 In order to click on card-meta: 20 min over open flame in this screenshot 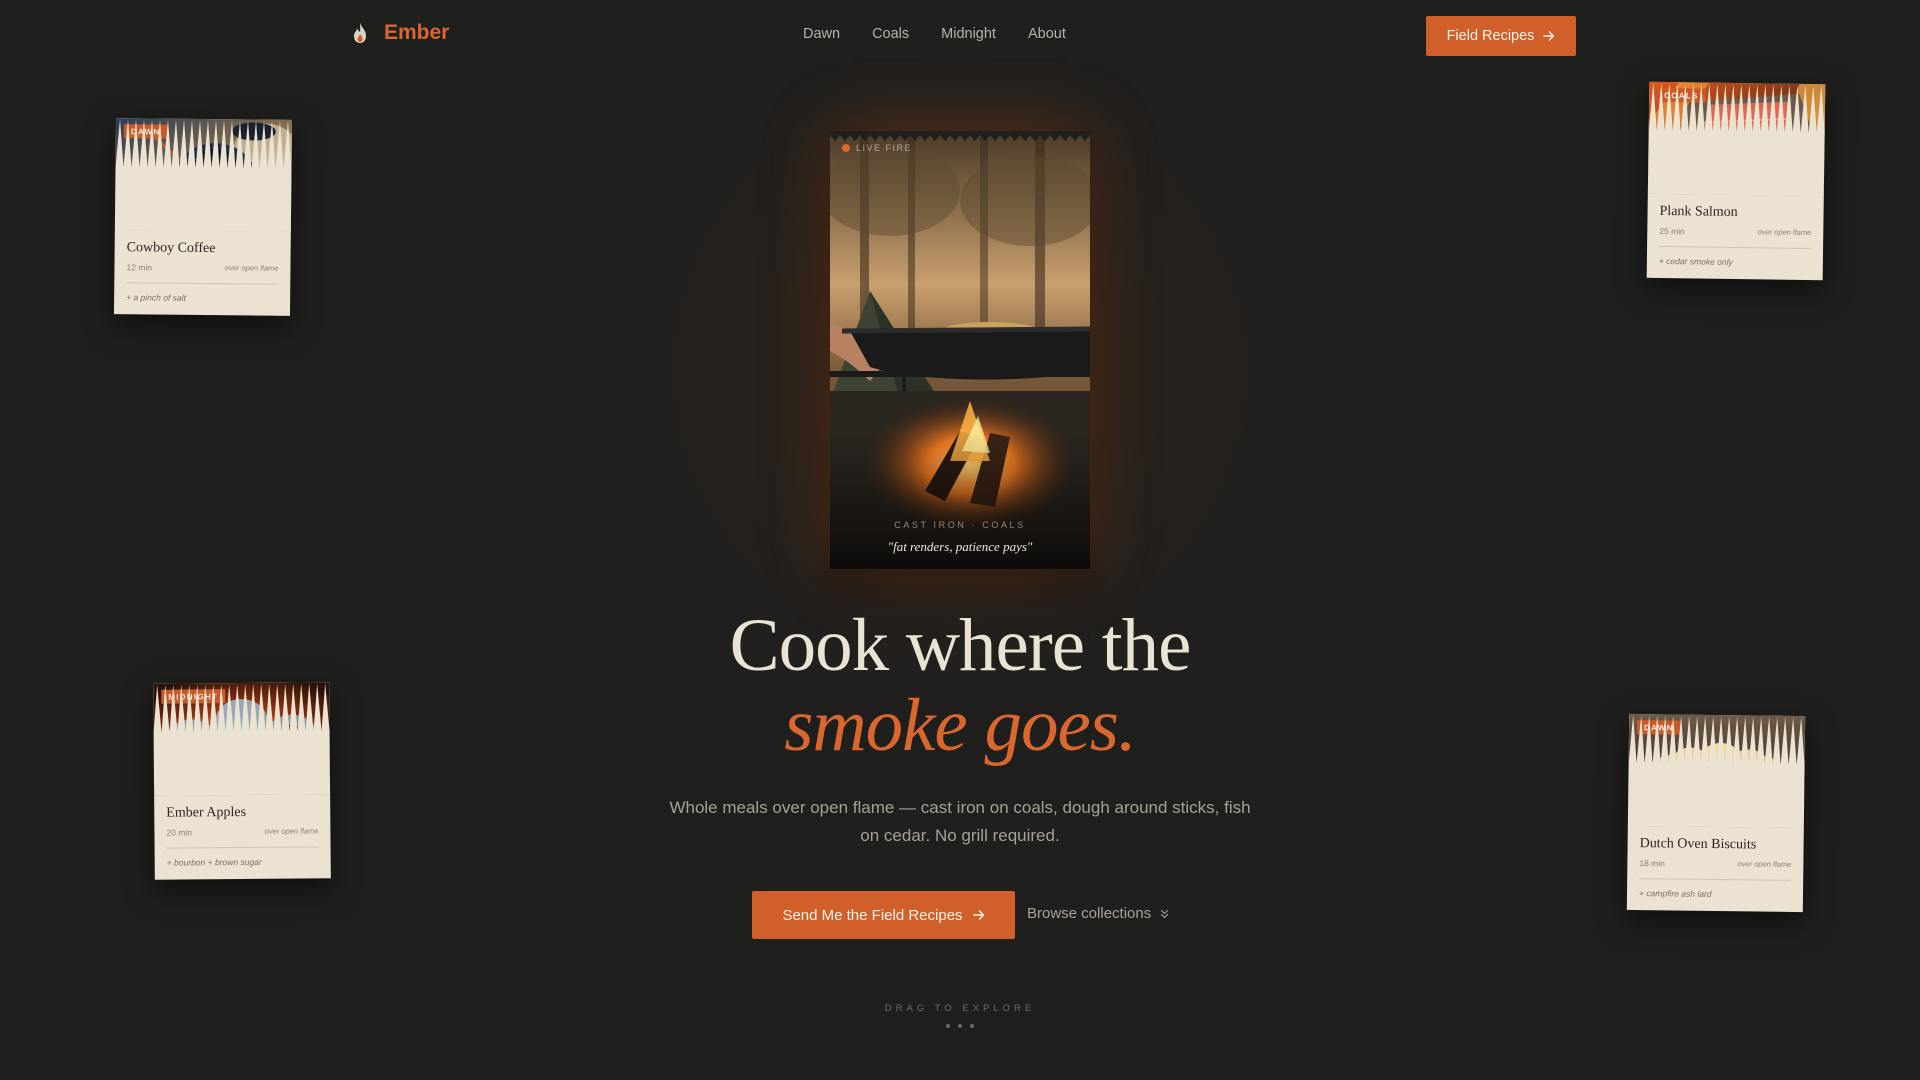, I will do `click(242, 831)`.